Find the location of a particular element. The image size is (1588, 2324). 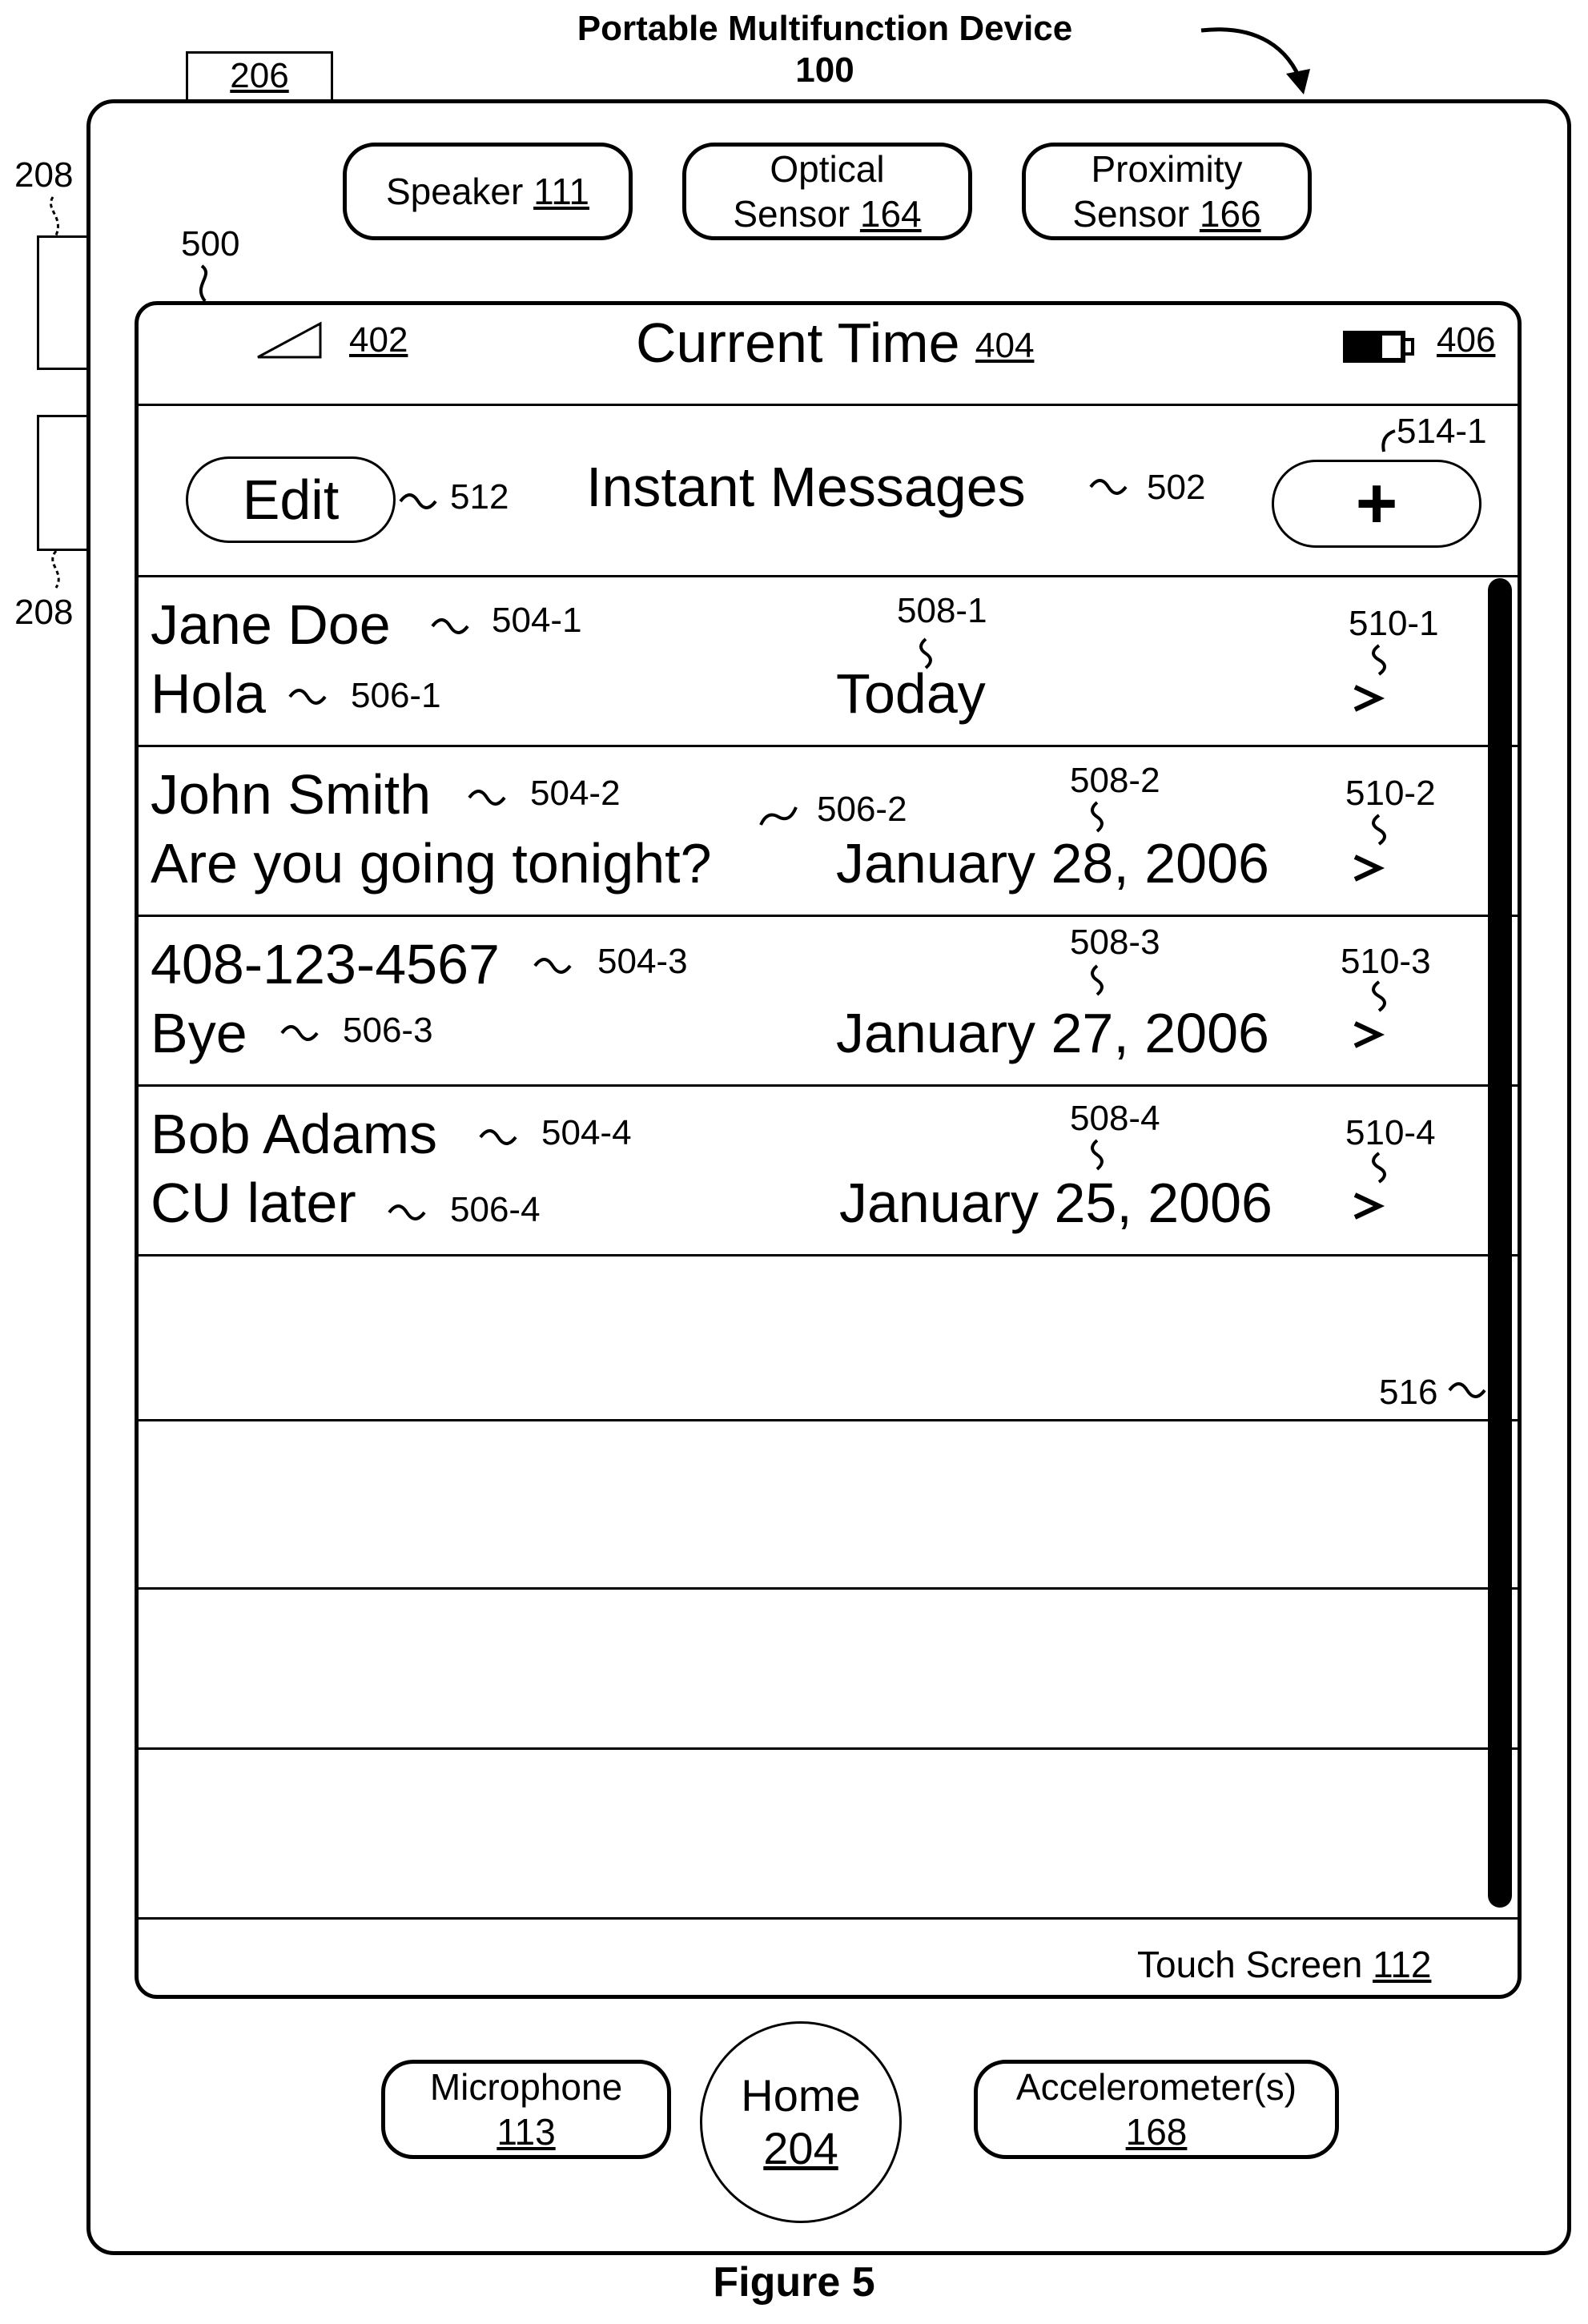

device-title: Portable Multifunction Device 100 is located at coordinates (824, 50).